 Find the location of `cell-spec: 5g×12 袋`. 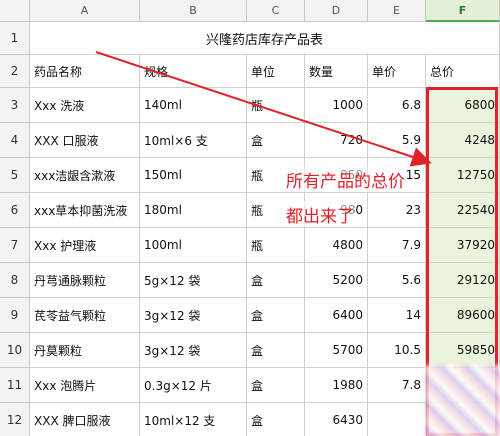

cell-spec: 5g×12 袋 is located at coordinates (193, 280).